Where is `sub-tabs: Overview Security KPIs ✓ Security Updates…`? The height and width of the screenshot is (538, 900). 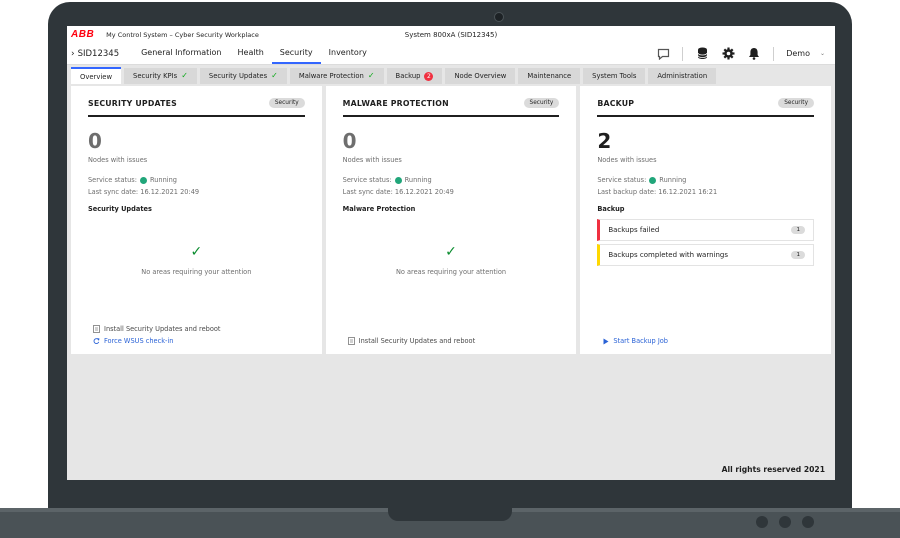
sub-tabs: Overview Security KPIs ✓ Security Updates… is located at coordinates (451, 74).